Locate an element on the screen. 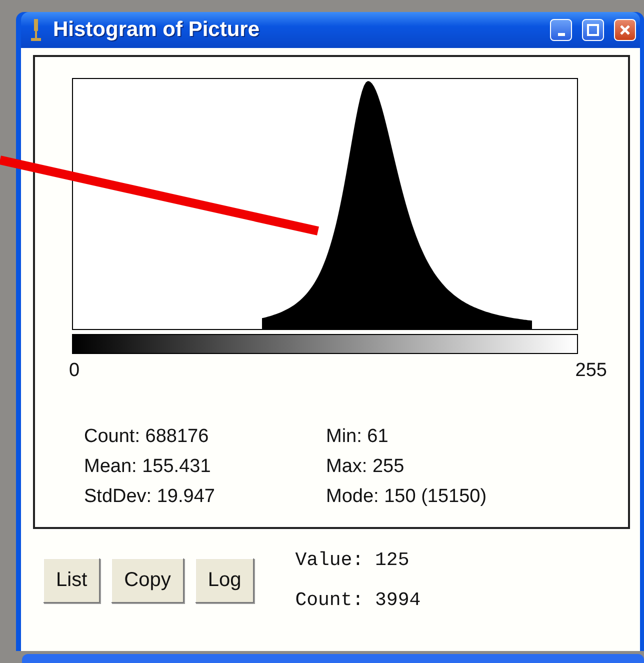 This screenshot has width=644, height=663. close-button is located at coordinates (625, 30).